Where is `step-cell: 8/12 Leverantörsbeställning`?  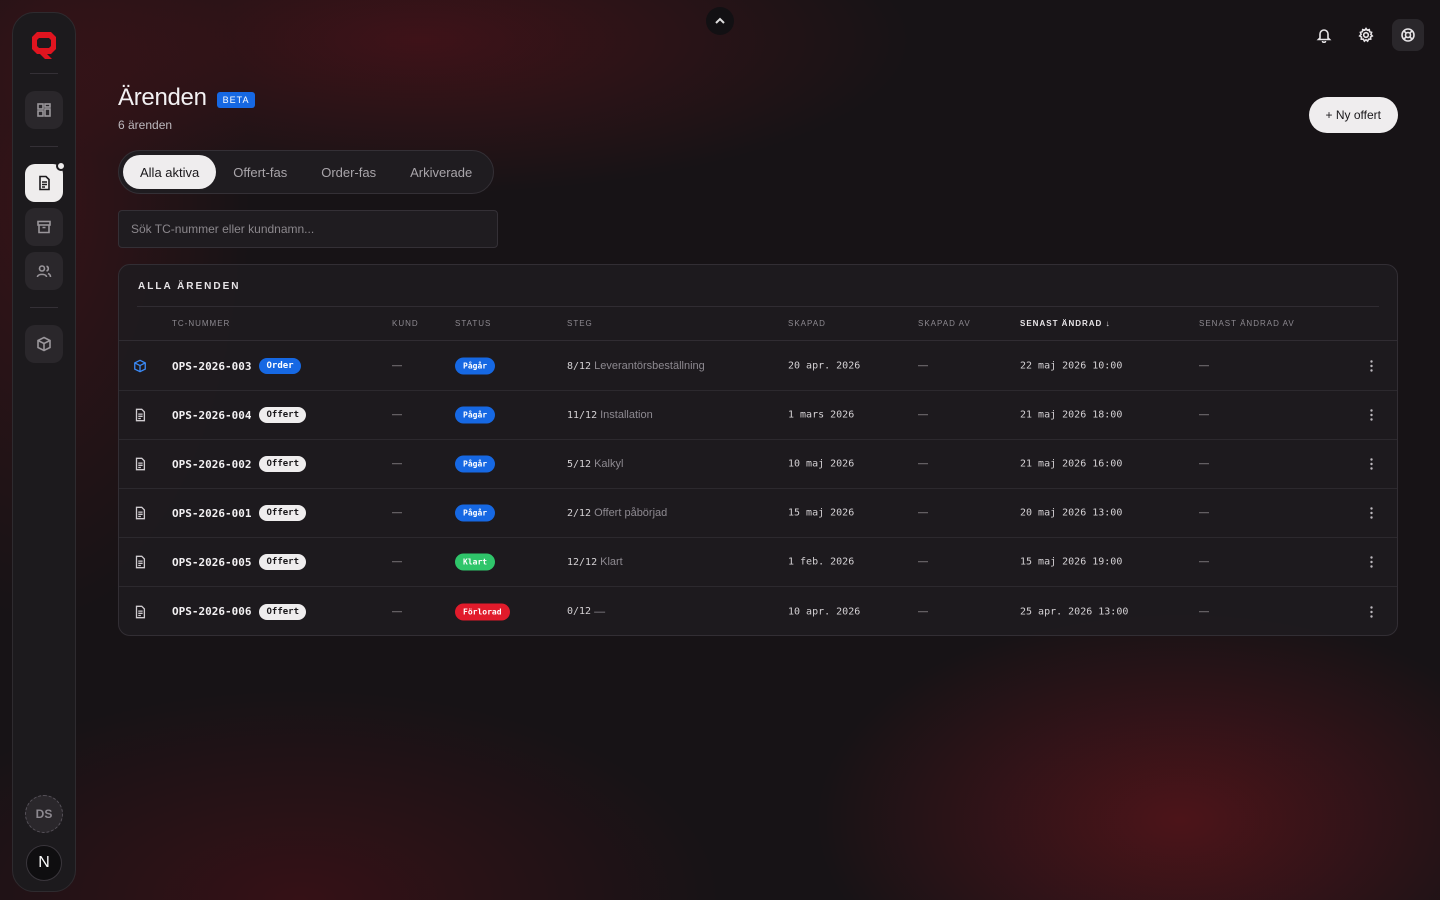
step-cell: 8/12 Leverantörsbeställning is located at coordinates (636, 366).